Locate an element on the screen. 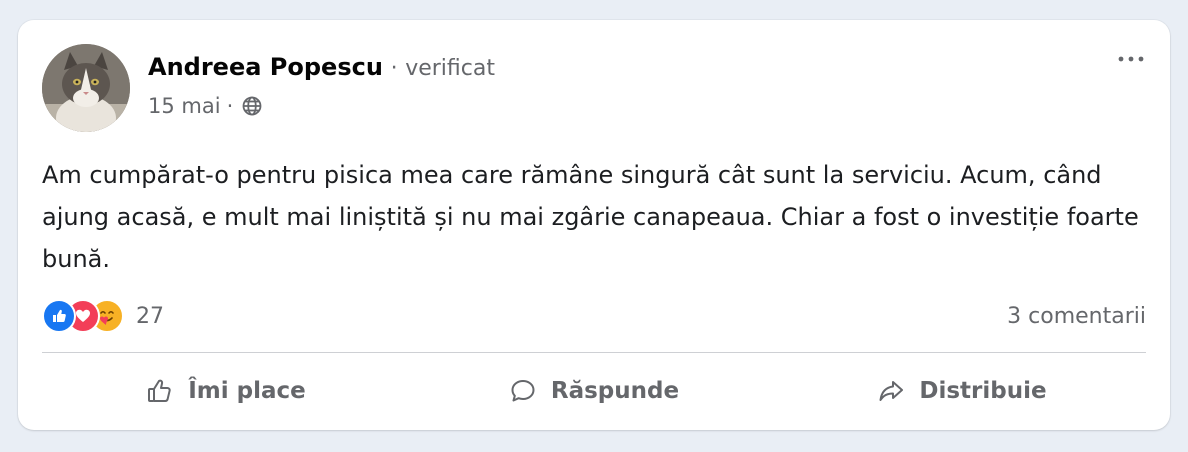 This screenshot has width=1188, height=452. more-options-icon is located at coordinates (1131, 59).